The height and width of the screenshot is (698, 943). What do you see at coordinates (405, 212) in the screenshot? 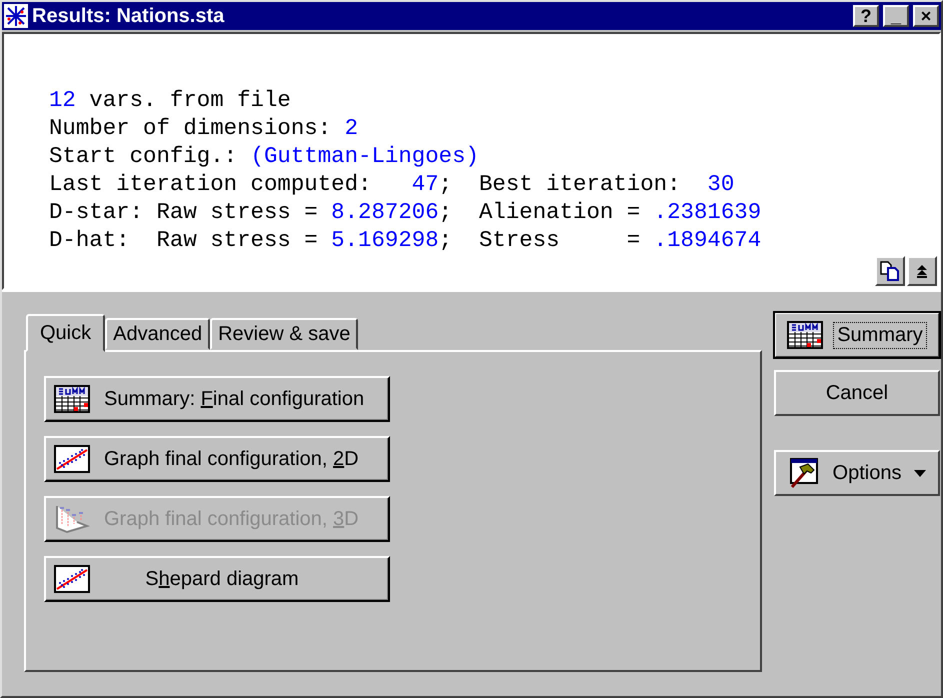
I see `output-line: D-star: Raw stress = 8.287206; Alienation = .2381639` at bounding box center [405, 212].